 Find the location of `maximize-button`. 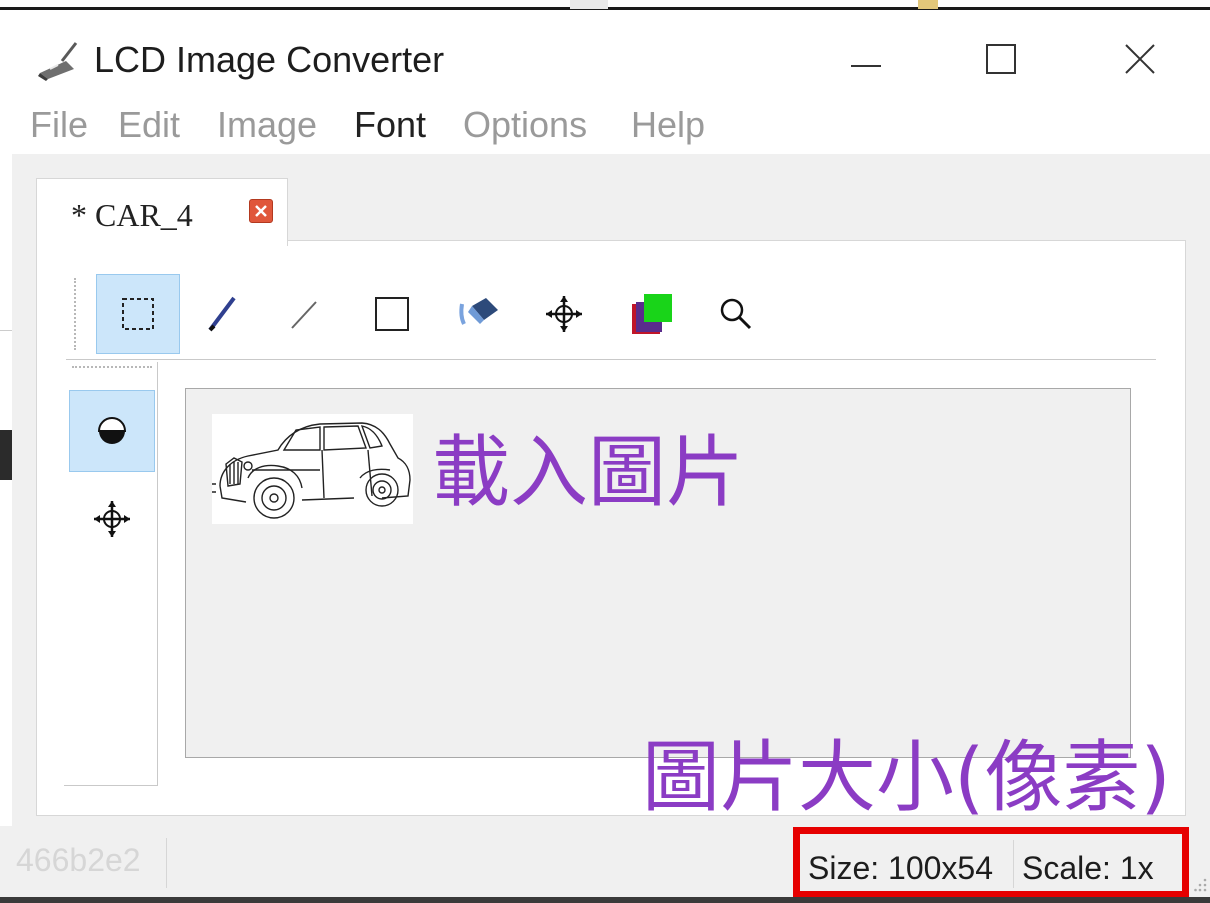

maximize-button is located at coordinates (1002, 59).